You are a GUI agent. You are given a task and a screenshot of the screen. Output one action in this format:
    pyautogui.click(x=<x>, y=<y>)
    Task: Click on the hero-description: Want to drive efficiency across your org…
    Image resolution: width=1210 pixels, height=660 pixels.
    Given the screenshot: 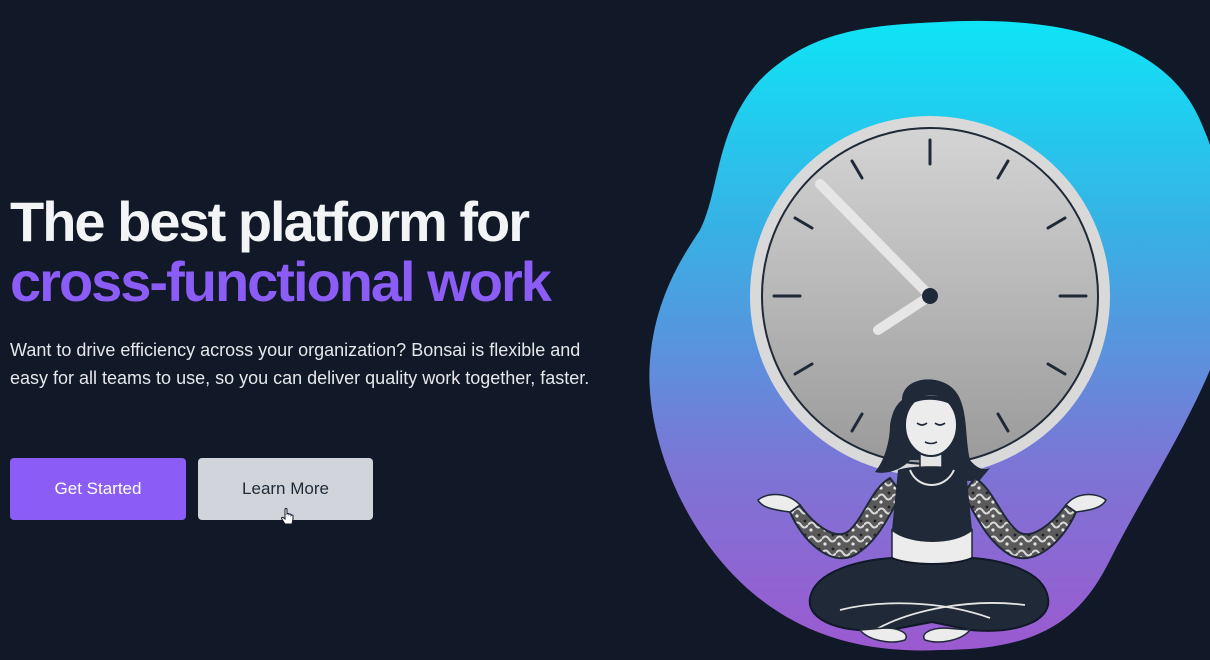 What is the action you would take?
    pyautogui.click(x=300, y=364)
    